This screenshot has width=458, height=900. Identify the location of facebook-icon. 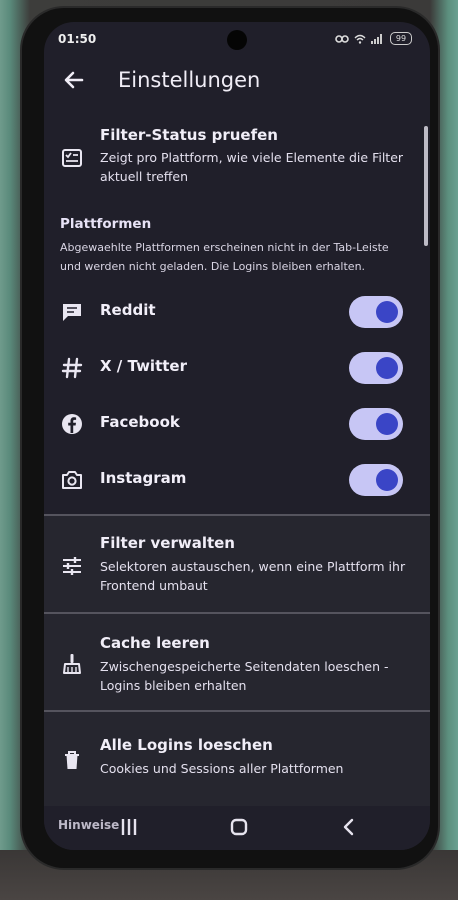
(72, 424).